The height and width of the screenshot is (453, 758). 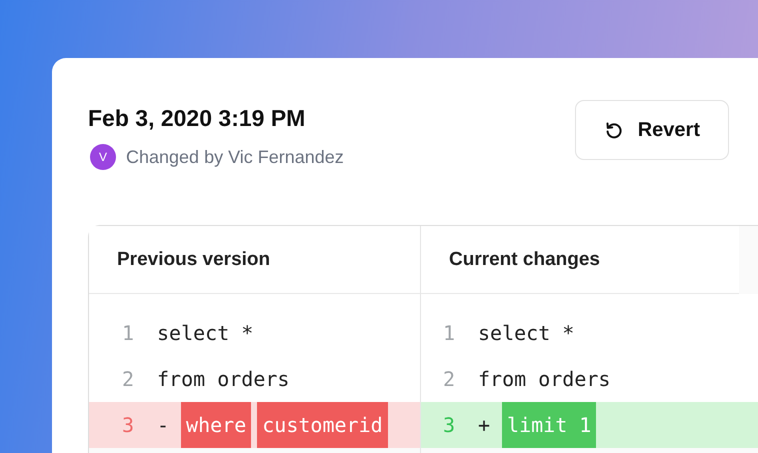 I want to click on pane-title: Previous version, so click(x=193, y=259).